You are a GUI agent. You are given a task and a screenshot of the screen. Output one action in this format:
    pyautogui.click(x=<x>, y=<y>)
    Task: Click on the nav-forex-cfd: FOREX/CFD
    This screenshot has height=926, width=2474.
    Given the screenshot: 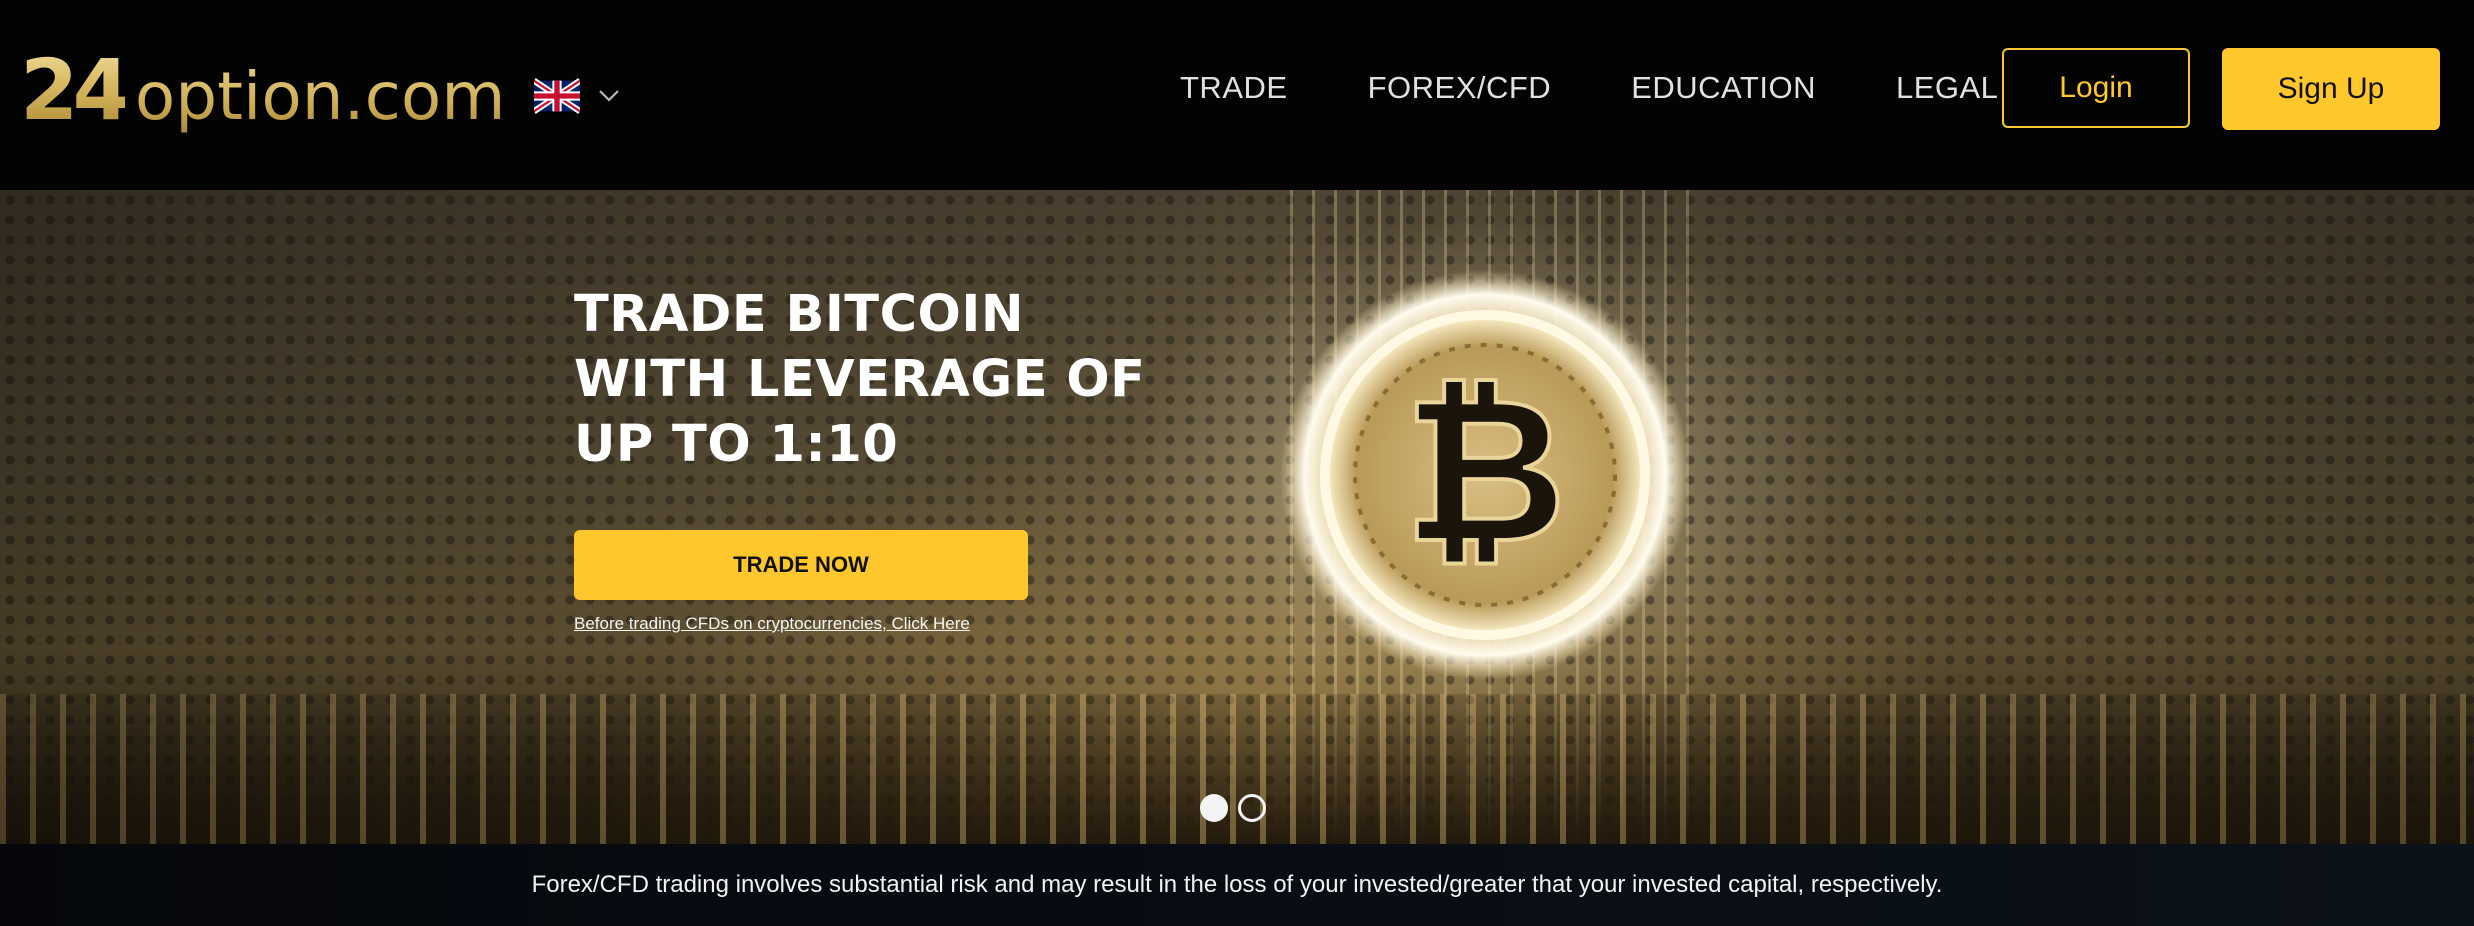 What is the action you would take?
    pyautogui.click(x=1460, y=88)
    